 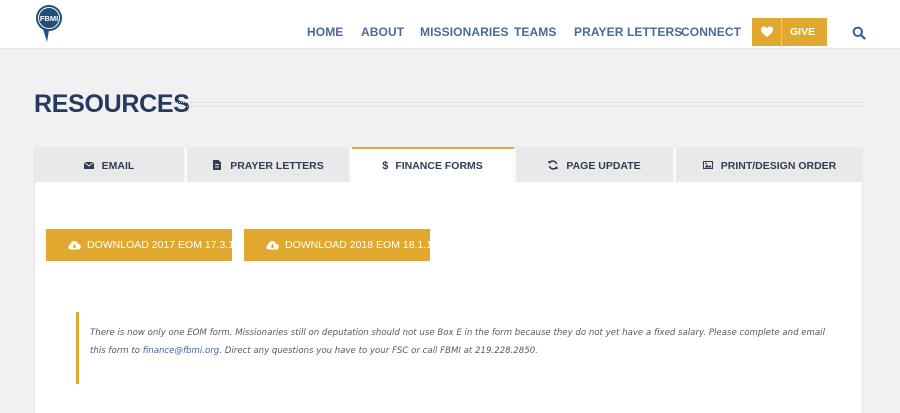 What do you see at coordinates (628, 32) in the screenshot?
I see `nav-prayer-letters: PRAYER LETTERS` at bounding box center [628, 32].